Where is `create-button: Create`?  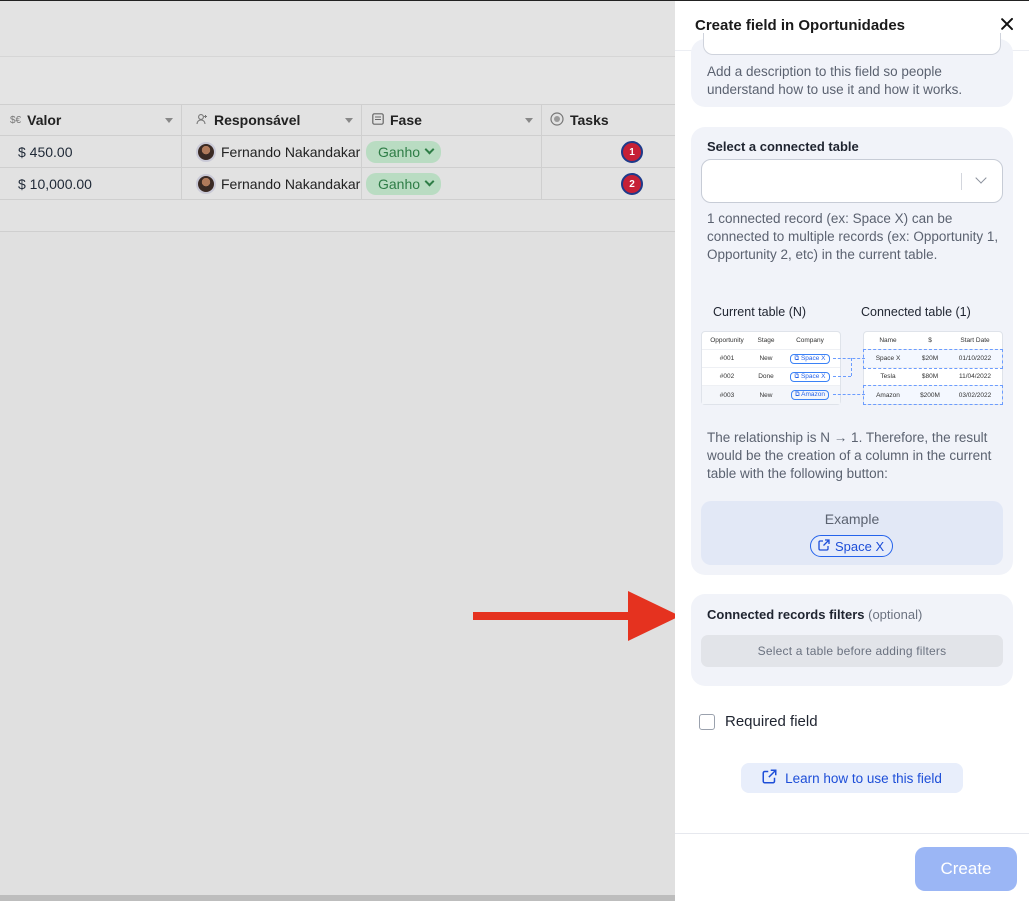 create-button: Create is located at coordinates (966, 869).